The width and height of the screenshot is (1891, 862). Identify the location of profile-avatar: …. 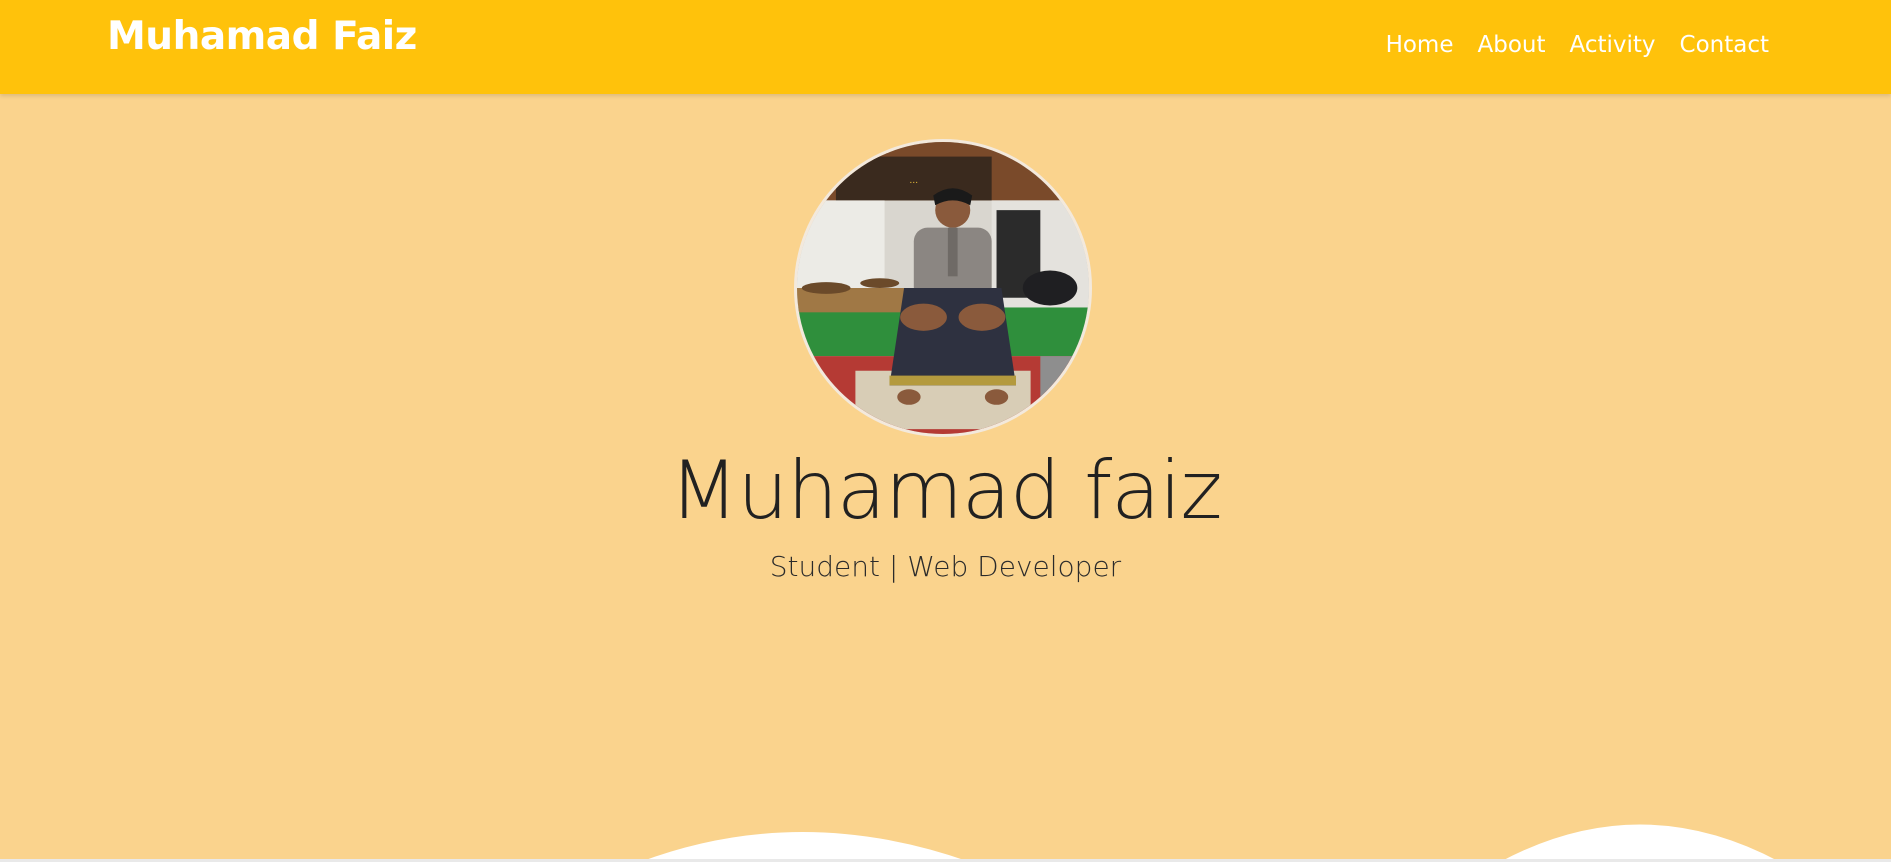
(943, 288).